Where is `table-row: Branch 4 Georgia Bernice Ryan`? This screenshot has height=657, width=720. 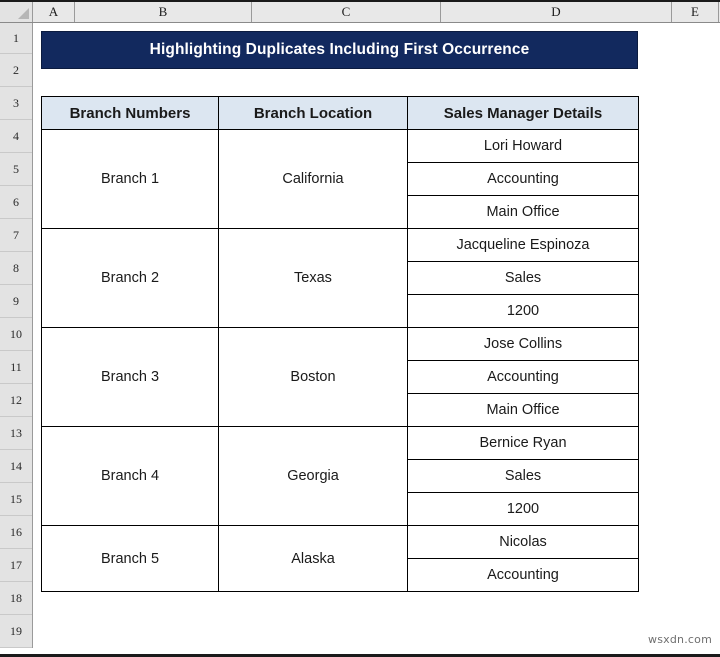
table-row: Branch 4 Georgia Bernice Ryan is located at coordinates (340, 476).